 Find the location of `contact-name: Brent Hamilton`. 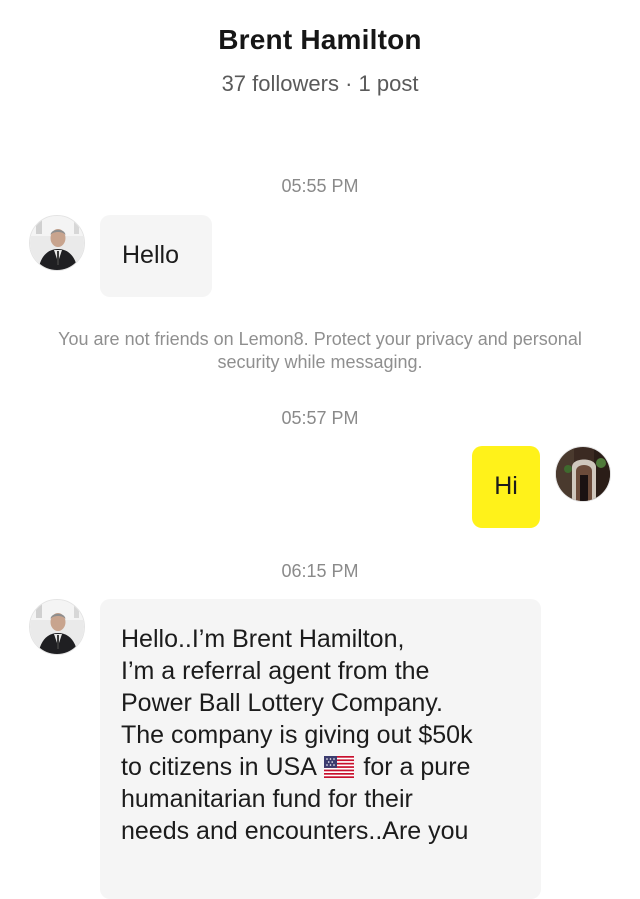

contact-name: Brent Hamilton is located at coordinates (320, 40).